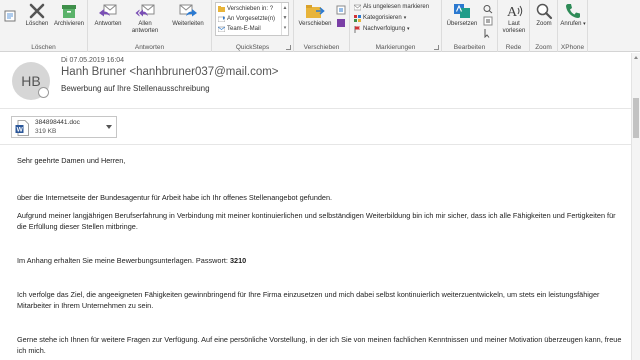  Describe the element at coordinates (321, 47) in the screenshot. I see `move-group-label: Verschieben` at that location.